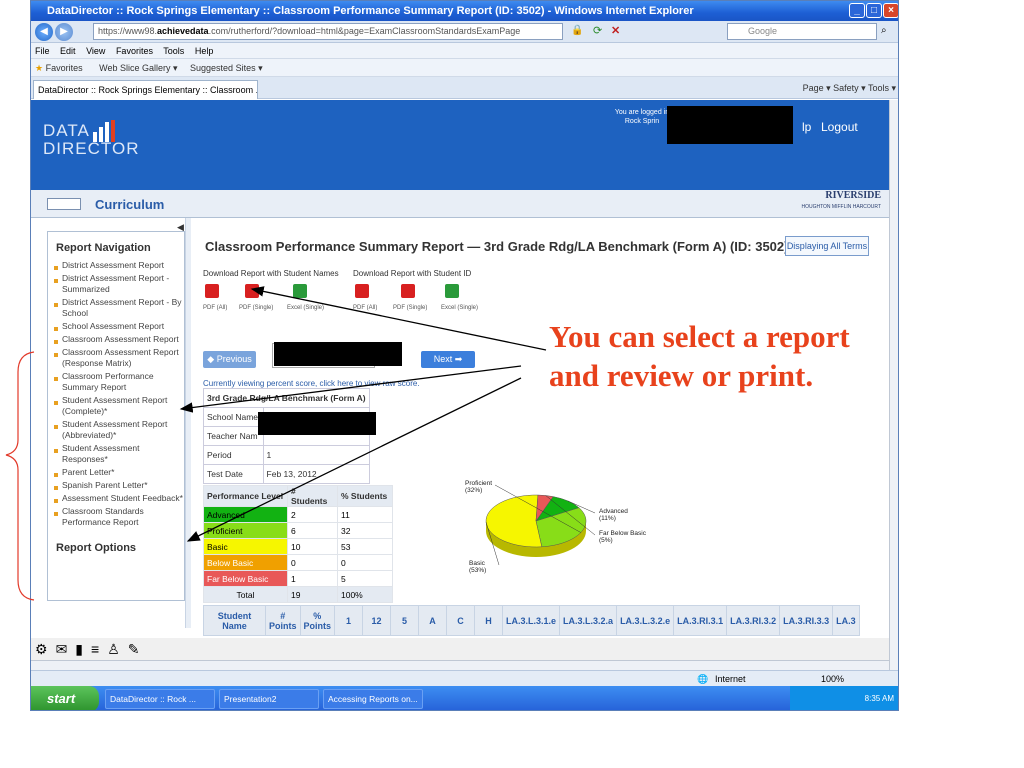  Describe the element at coordinates (365, 530) in the screenshot. I see `perf-pct: 32` at that location.